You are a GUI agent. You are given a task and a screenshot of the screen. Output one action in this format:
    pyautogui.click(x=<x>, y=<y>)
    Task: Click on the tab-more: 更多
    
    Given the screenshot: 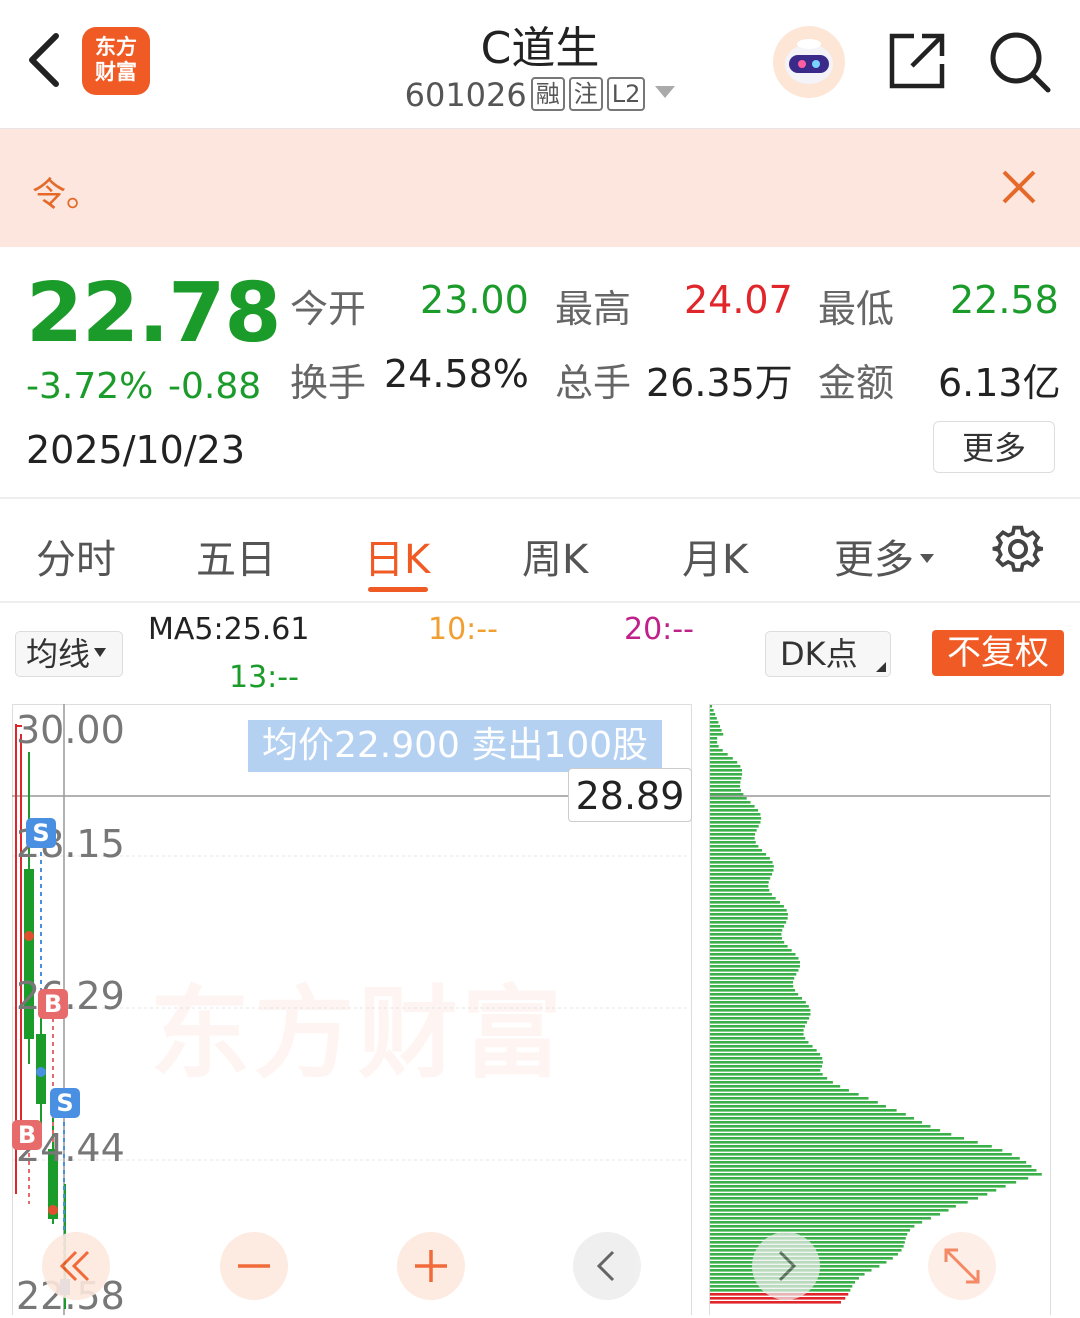 What is the action you would take?
    pyautogui.click(x=884, y=556)
    